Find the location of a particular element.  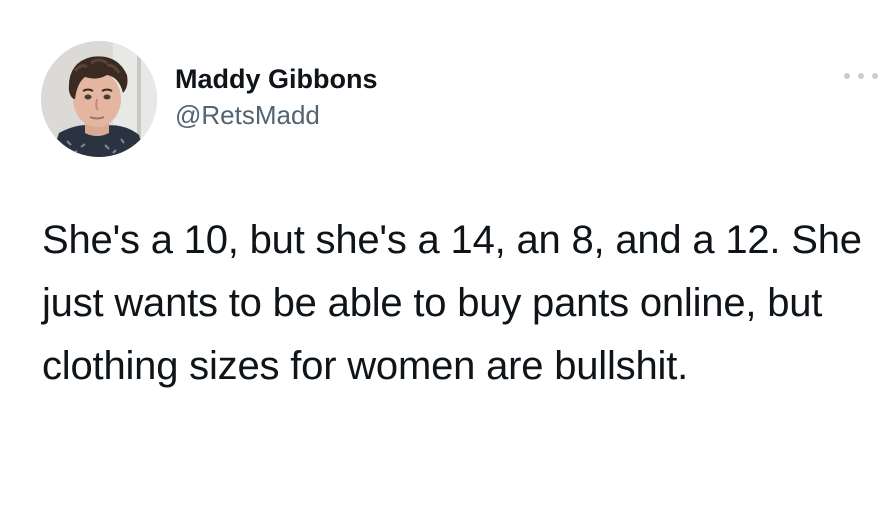

author-handle: @RetsMadd is located at coordinates (276, 115).